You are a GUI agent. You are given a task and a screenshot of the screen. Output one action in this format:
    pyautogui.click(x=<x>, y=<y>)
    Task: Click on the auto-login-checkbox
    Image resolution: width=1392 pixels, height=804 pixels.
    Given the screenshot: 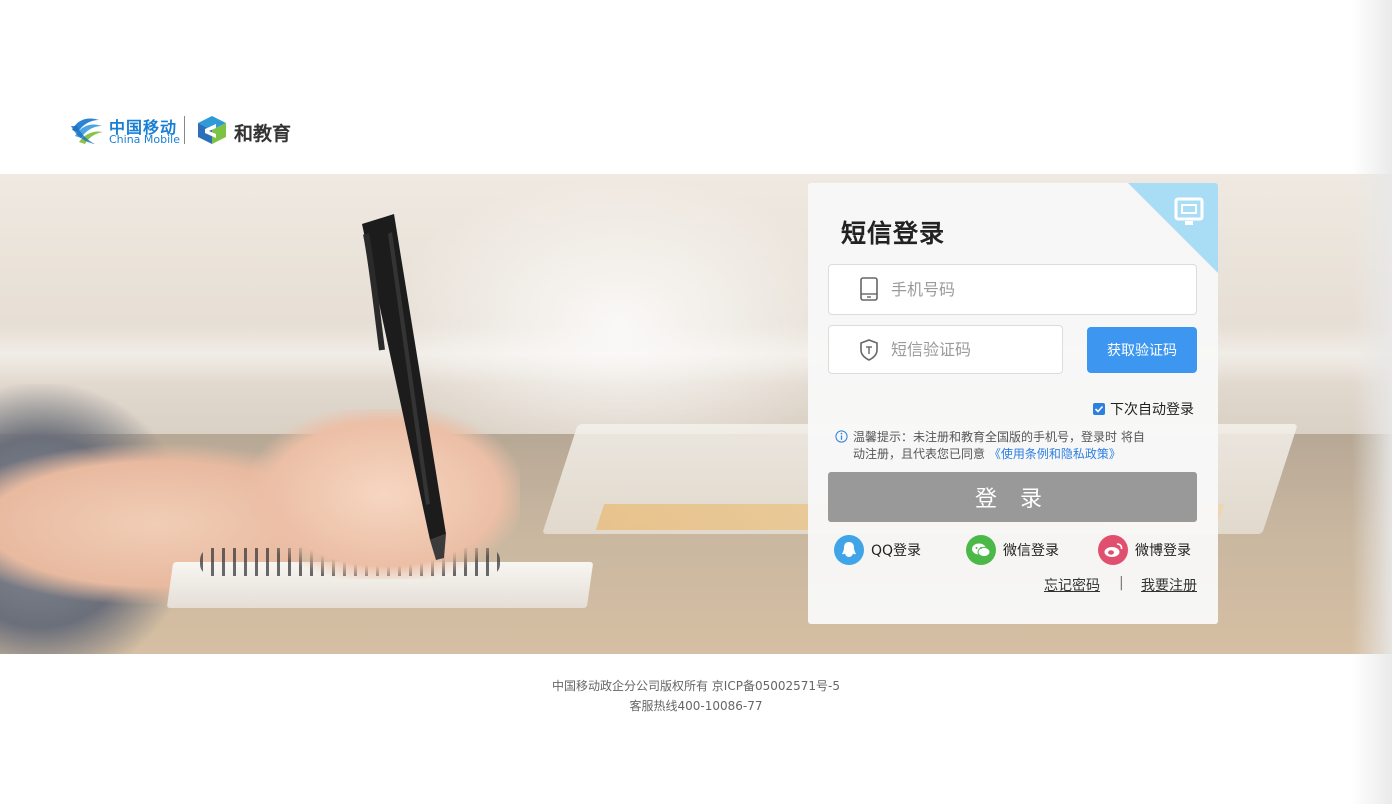 What is the action you would take?
    pyautogui.click(x=1099, y=409)
    